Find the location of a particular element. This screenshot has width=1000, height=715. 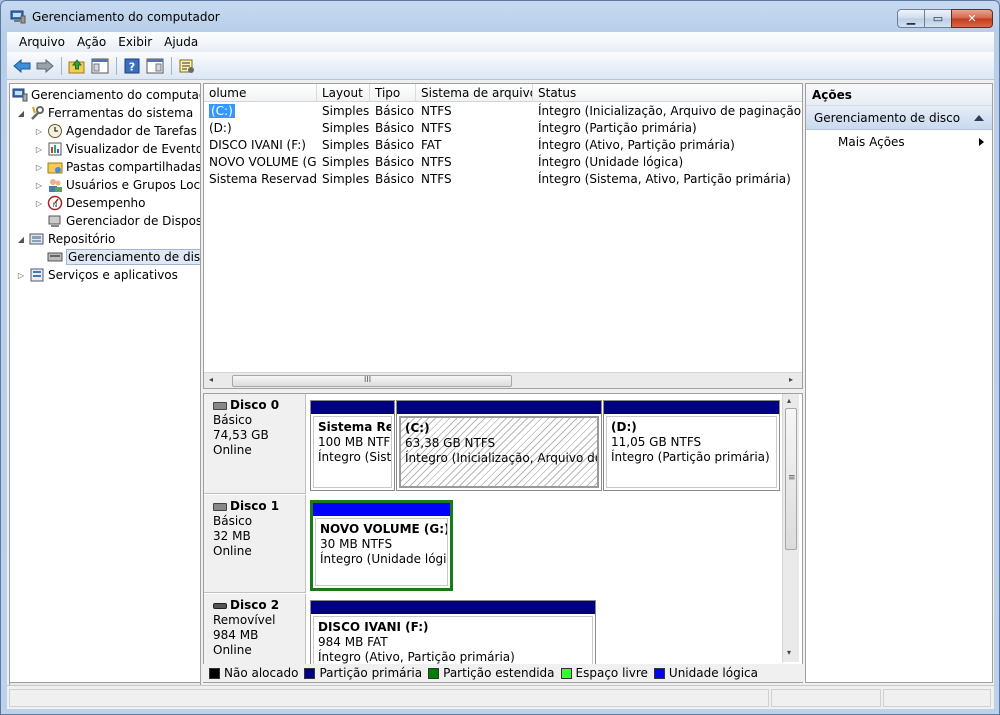

collapse-triangle-icon is located at coordinates (979, 118).